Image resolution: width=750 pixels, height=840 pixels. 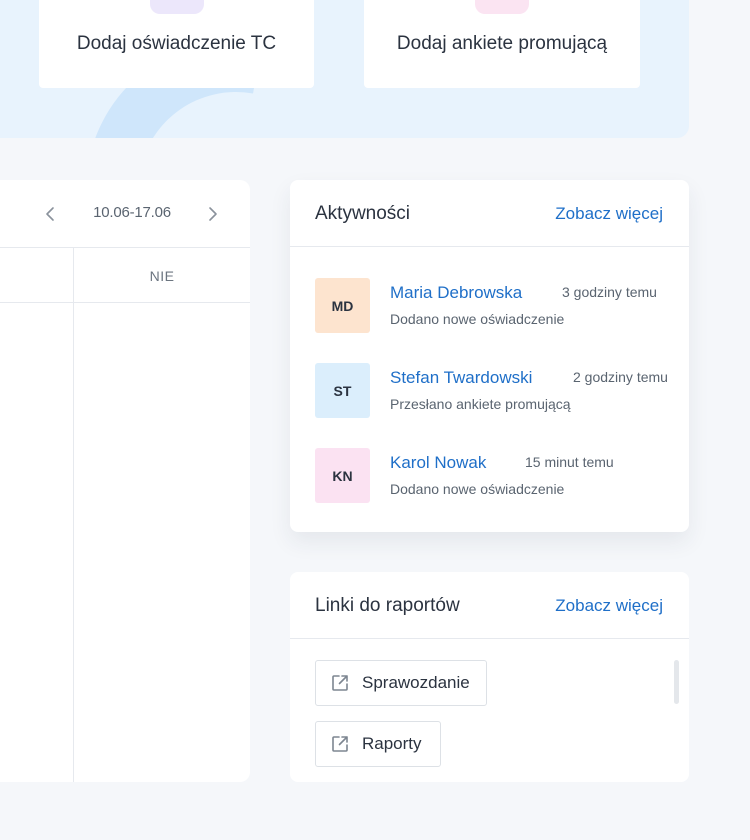 What do you see at coordinates (132, 212) in the screenshot?
I see `week-range: 10.06-17.06` at bounding box center [132, 212].